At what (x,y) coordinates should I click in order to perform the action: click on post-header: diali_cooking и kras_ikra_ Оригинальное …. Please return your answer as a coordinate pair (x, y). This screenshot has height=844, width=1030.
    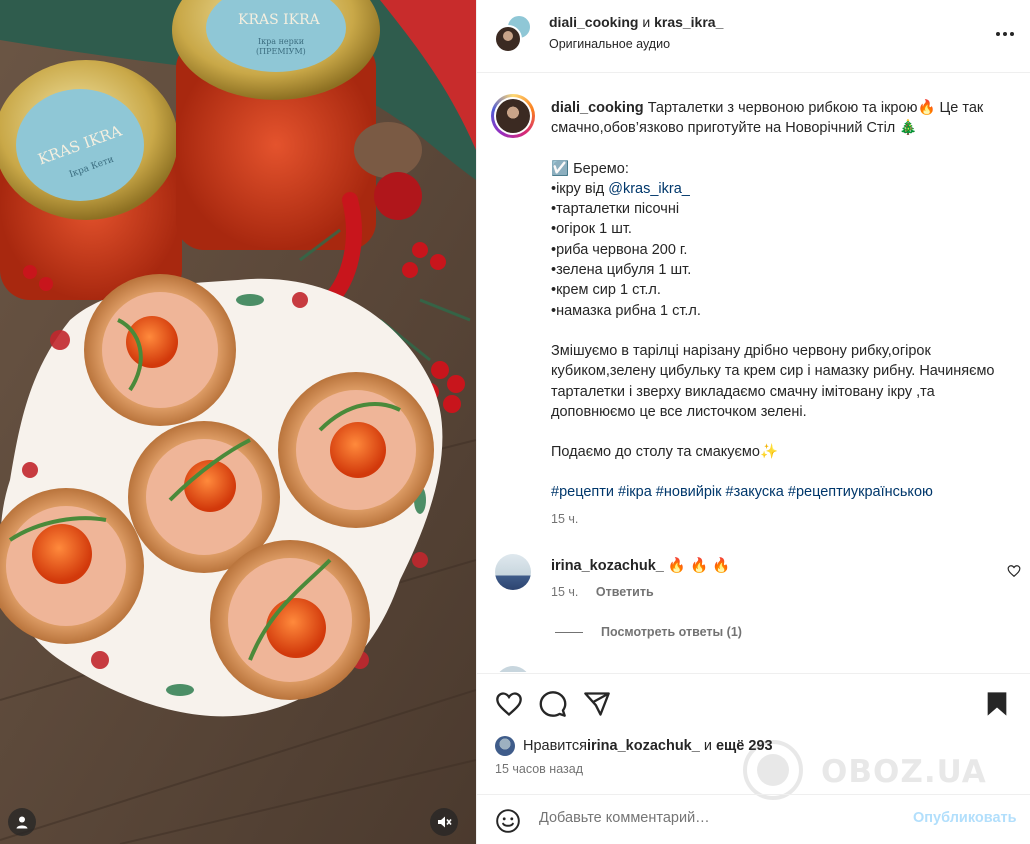
    Looking at the image, I should click on (753, 36).